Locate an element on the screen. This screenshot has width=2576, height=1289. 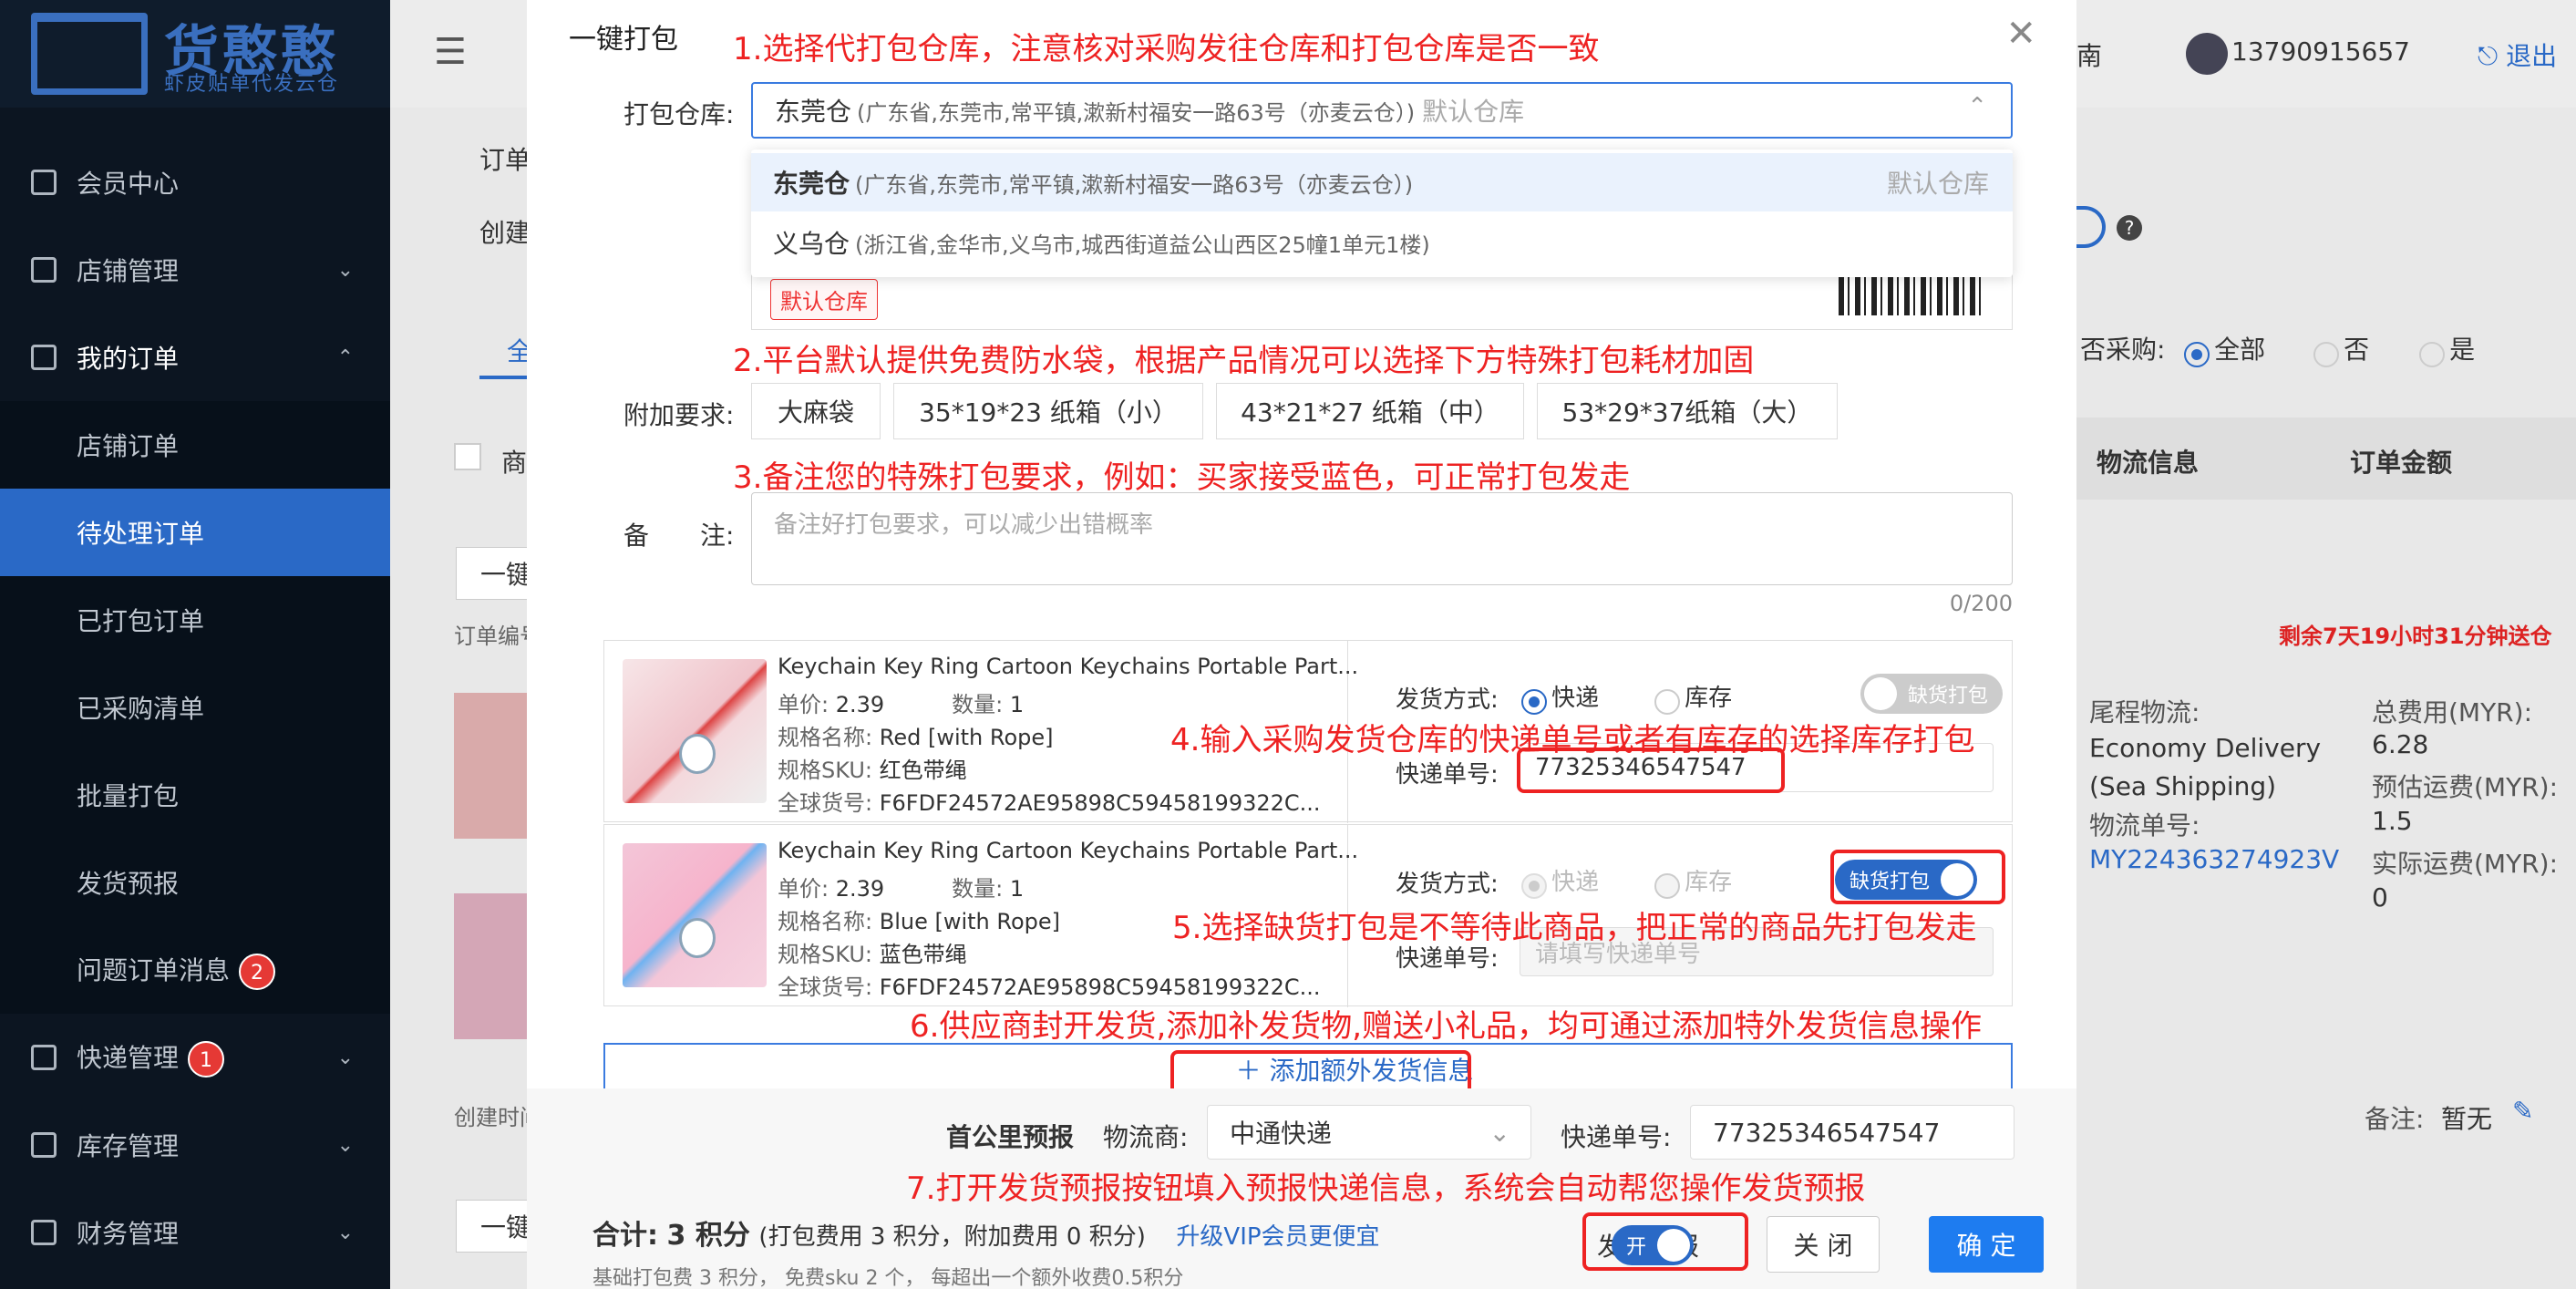
sidebar-sub-batch-pack: 批量打包 is located at coordinates (195, 795).